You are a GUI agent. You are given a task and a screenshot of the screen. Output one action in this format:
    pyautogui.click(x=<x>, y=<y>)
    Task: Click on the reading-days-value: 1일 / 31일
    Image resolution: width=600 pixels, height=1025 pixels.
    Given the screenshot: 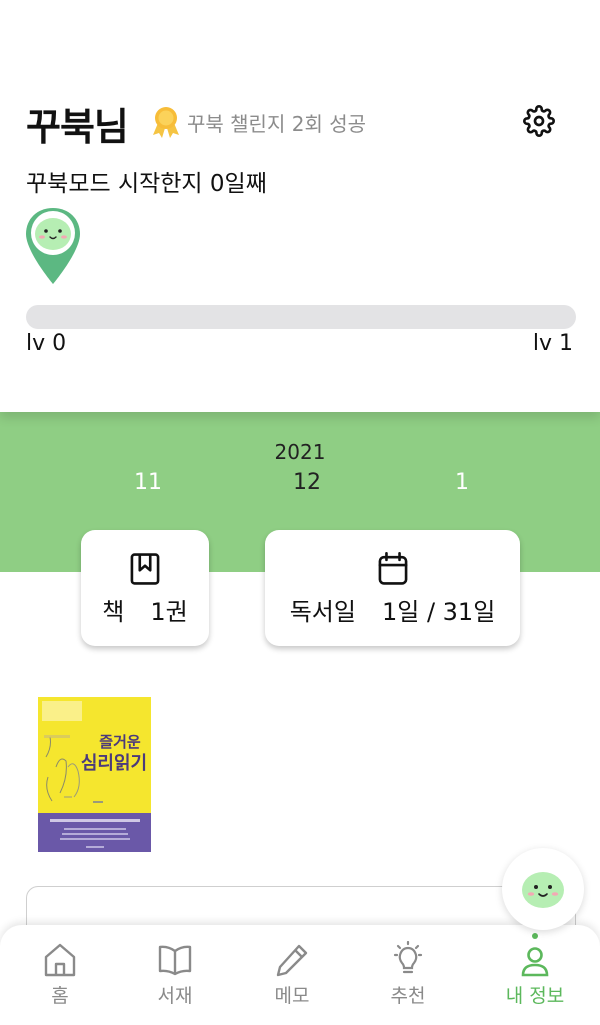 What is the action you would take?
    pyautogui.click(x=438, y=612)
    